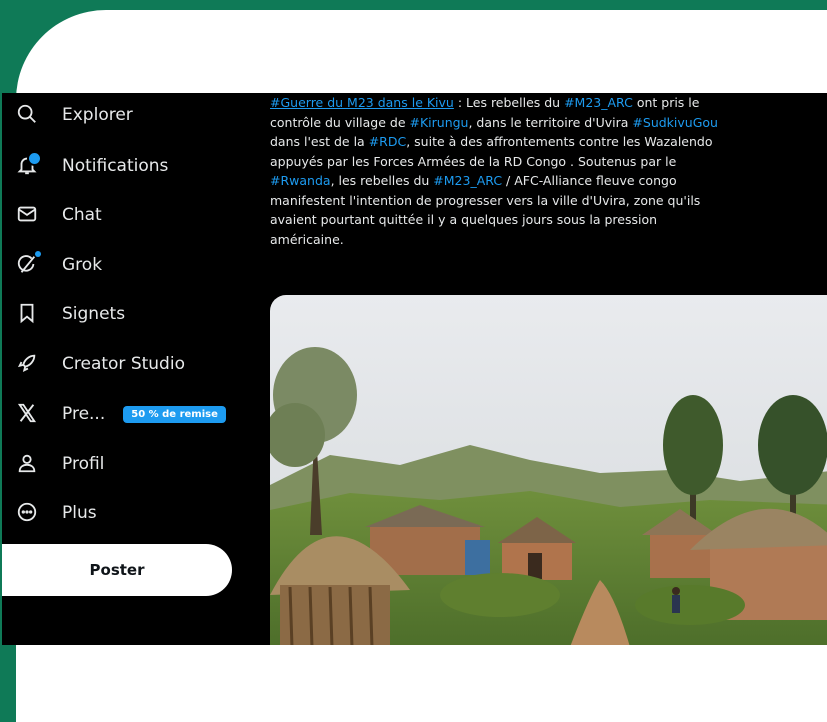  Describe the element at coordinates (94, 314) in the screenshot. I see `sidebar-item-label: Signets` at that location.